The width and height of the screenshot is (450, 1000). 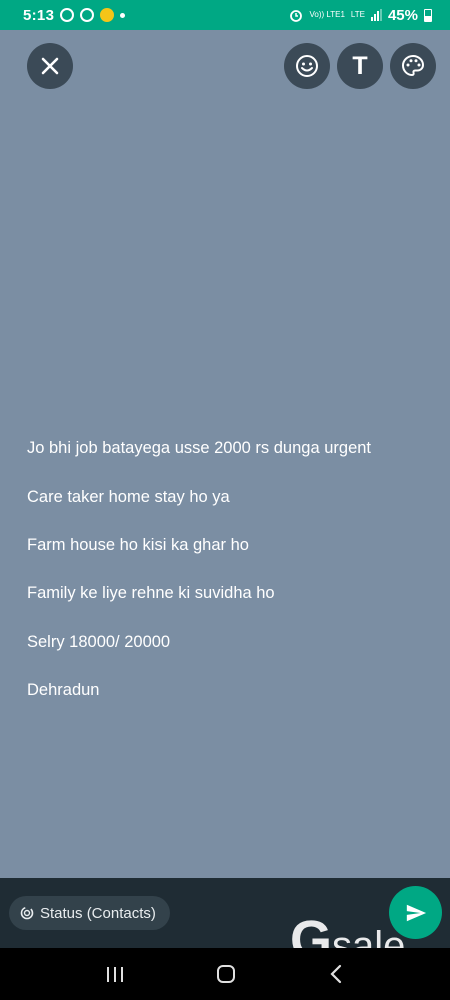 I want to click on status-audience-icon, so click(x=27, y=913).